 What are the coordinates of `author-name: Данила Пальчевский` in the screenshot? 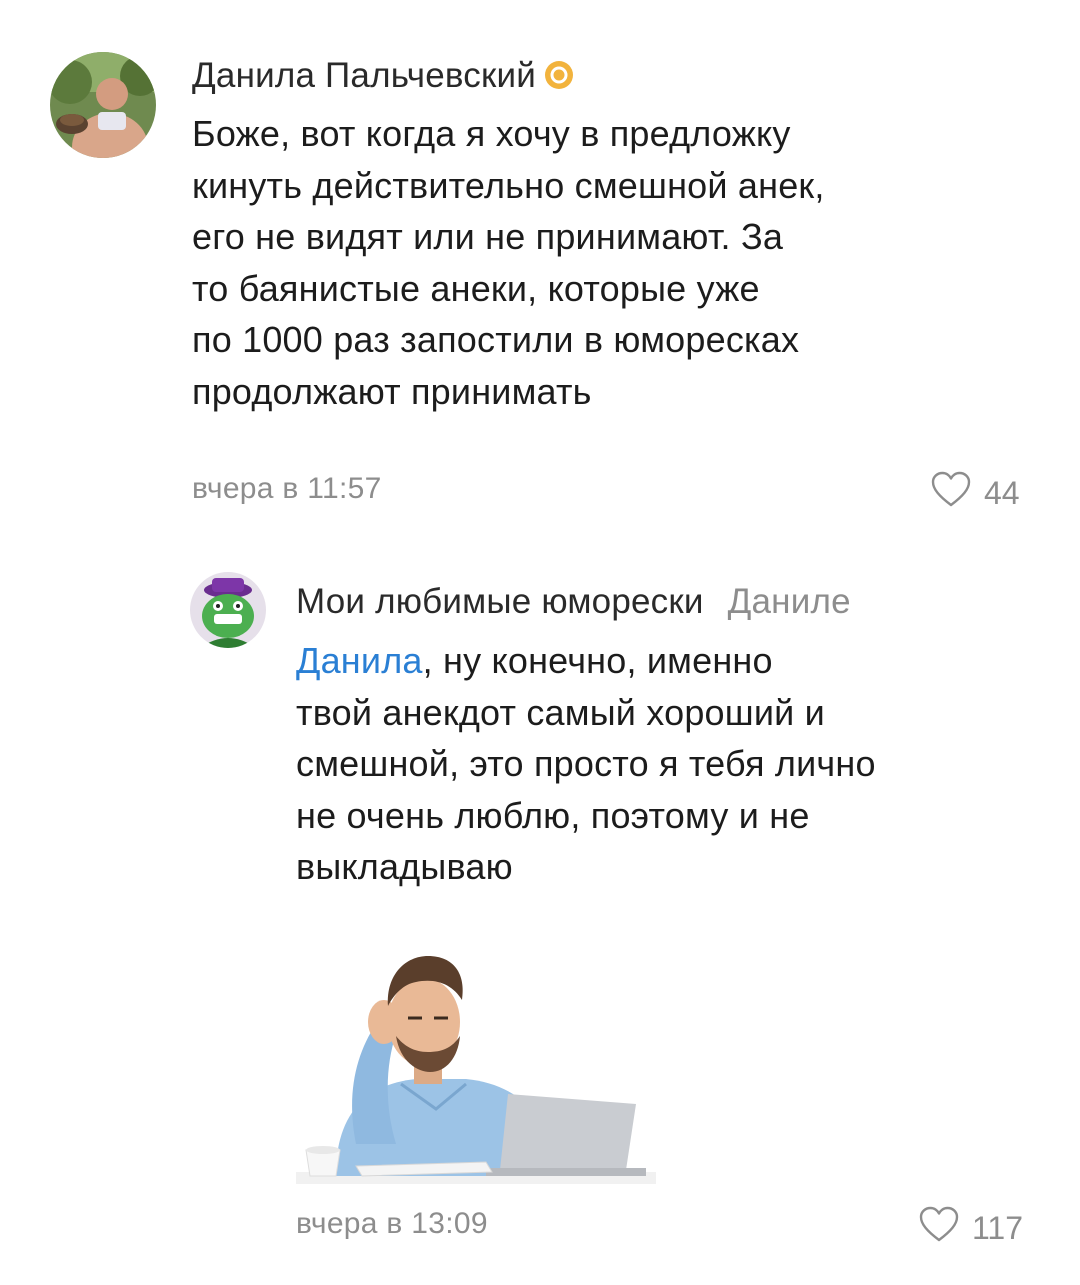 It's located at (383, 76).